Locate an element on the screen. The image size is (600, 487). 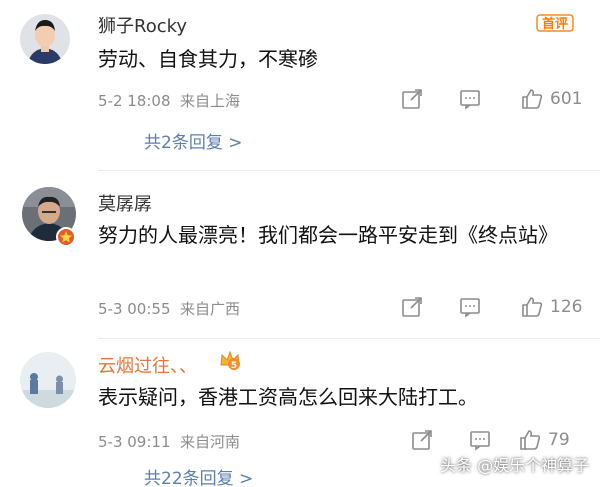
view-replies-link: 共22条回复 > is located at coordinates (198, 475).